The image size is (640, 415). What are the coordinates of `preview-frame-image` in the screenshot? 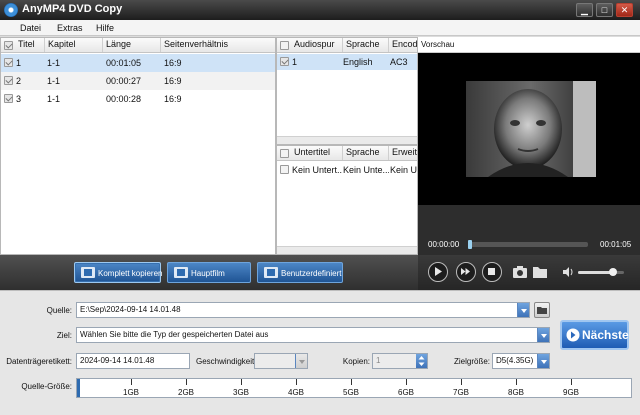 It's located at (531, 129).